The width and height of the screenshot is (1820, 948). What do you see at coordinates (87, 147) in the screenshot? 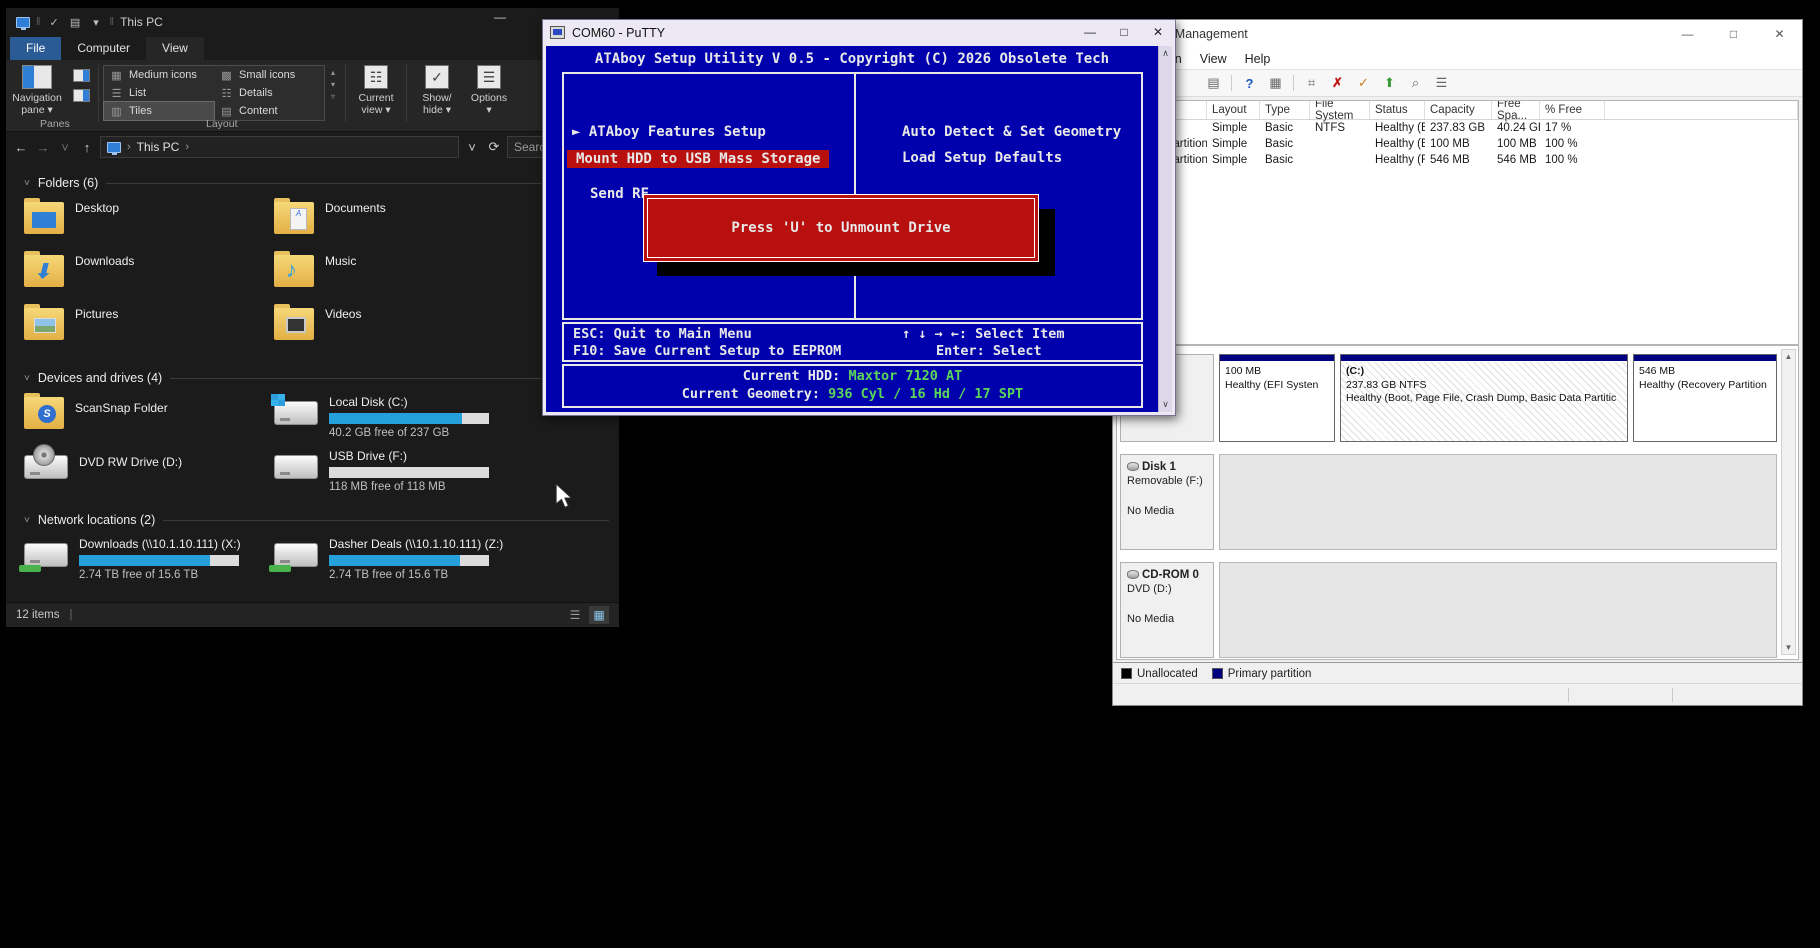
I see `up-icon: ↑` at bounding box center [87, 147].